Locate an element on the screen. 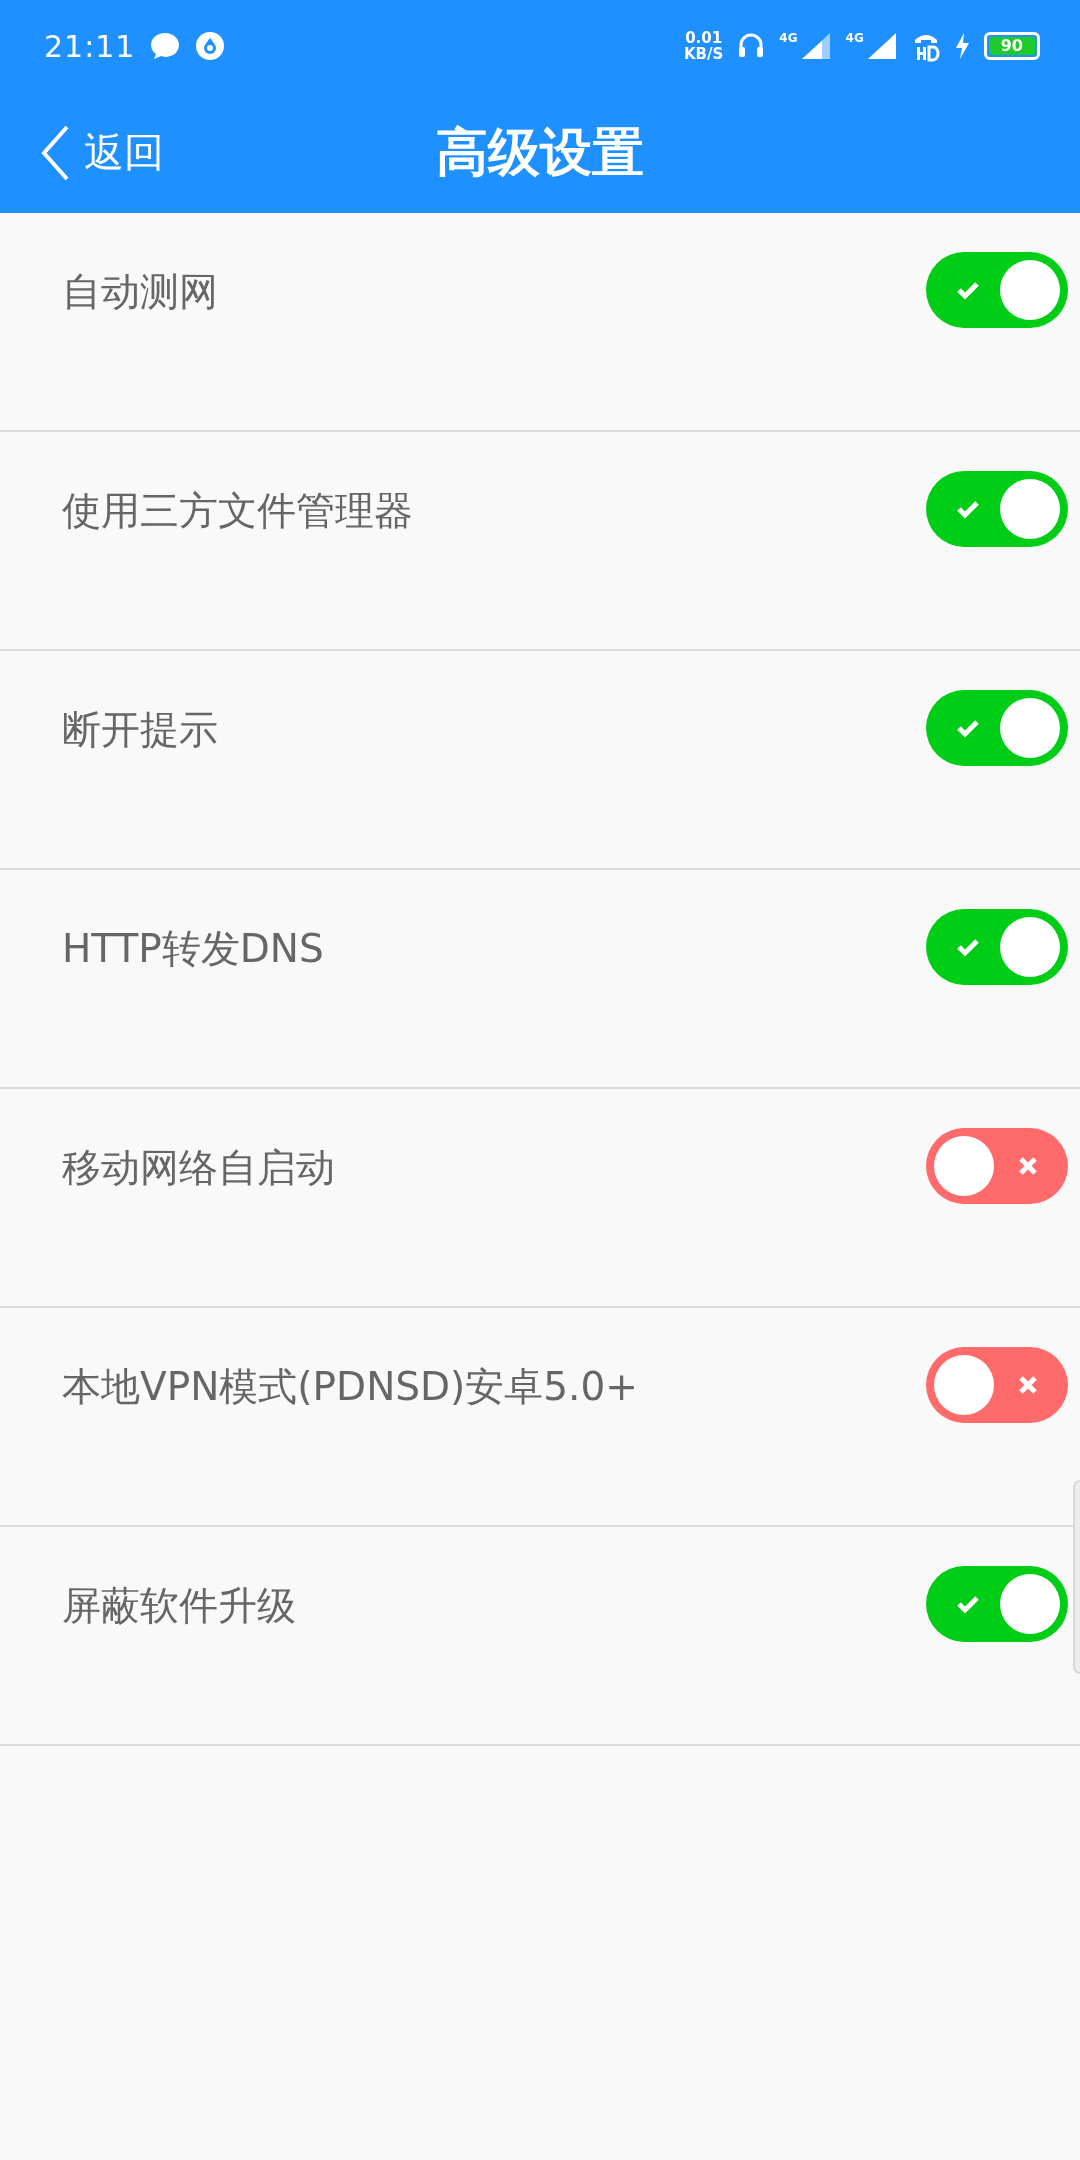 Image resolution: width=1080 pixels, height=2160 pixels. page-title: 高级设置 is located at coordinates (540, 151).